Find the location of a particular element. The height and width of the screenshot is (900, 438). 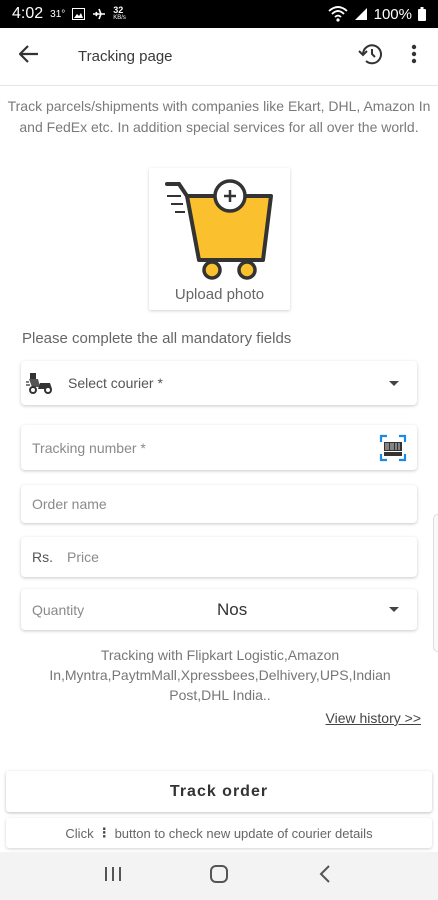

delivery-scooter-icon is located at coordinates (40, 383).